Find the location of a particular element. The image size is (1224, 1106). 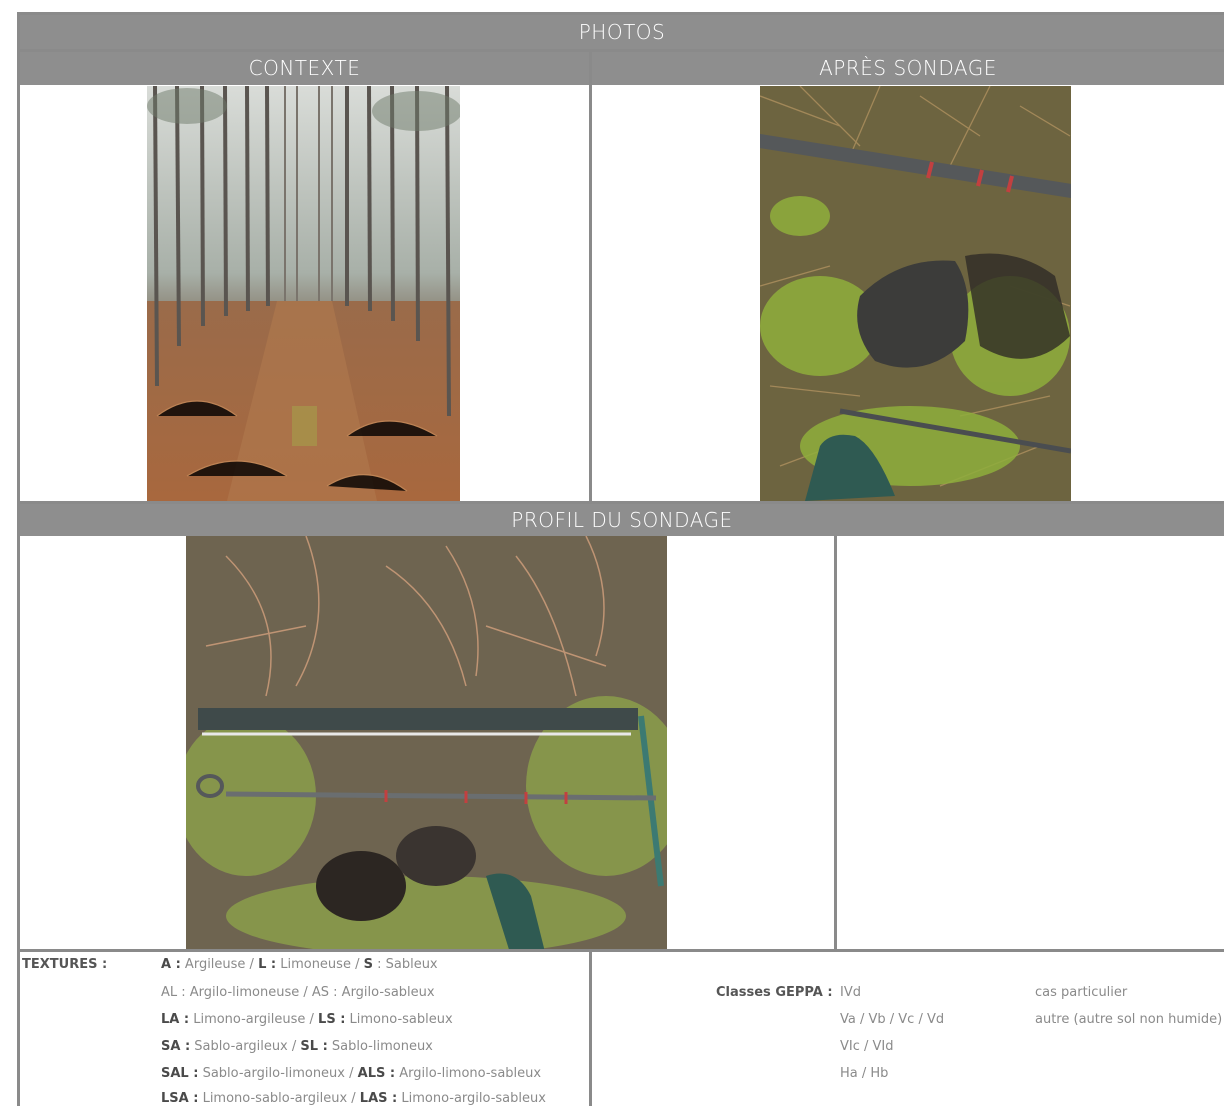

contexte-title: CONTEXTE is located at coordinates (304, 68).